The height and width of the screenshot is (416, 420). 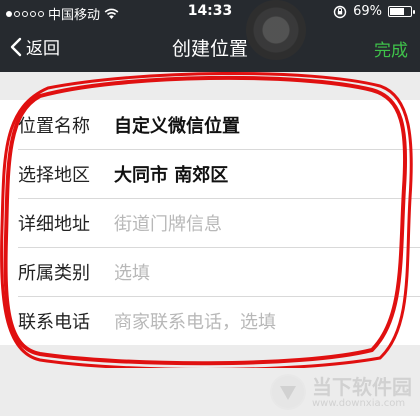 What do you see at coordinates (397, 11) in the screenshot?
I see `battery-level` at bounding box center [397, 11].